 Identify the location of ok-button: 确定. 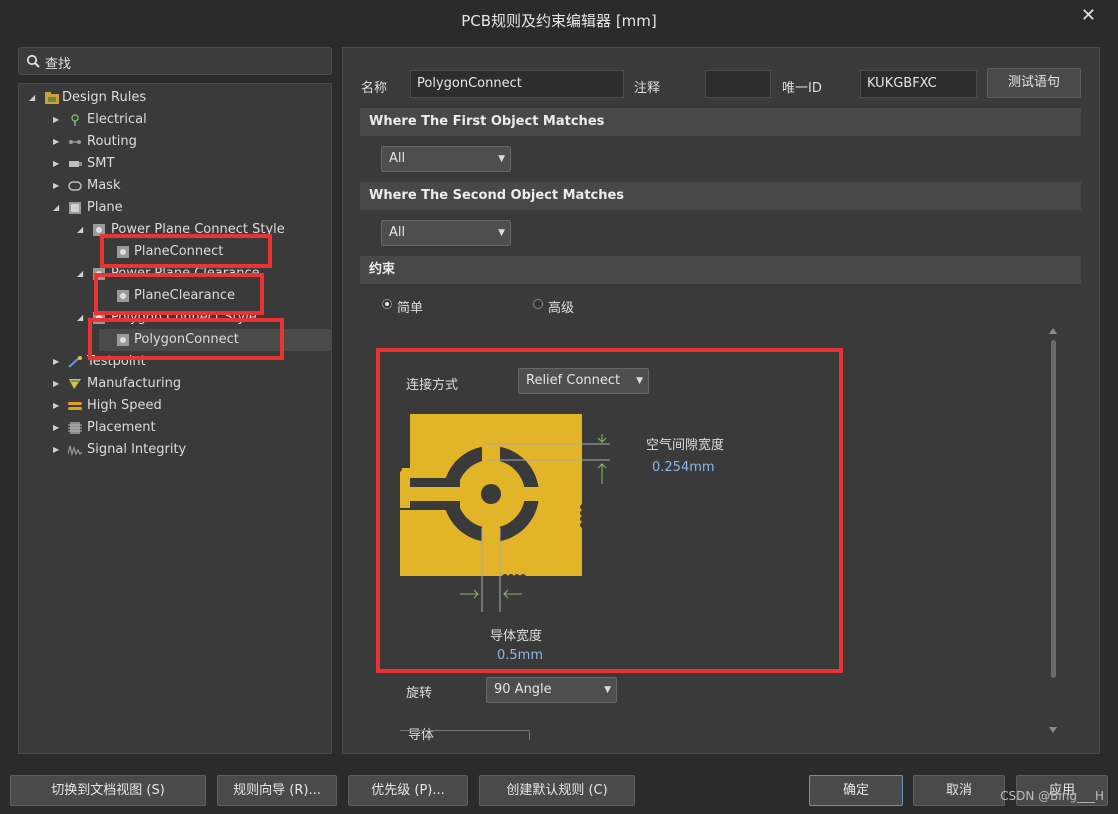
(856, 790).